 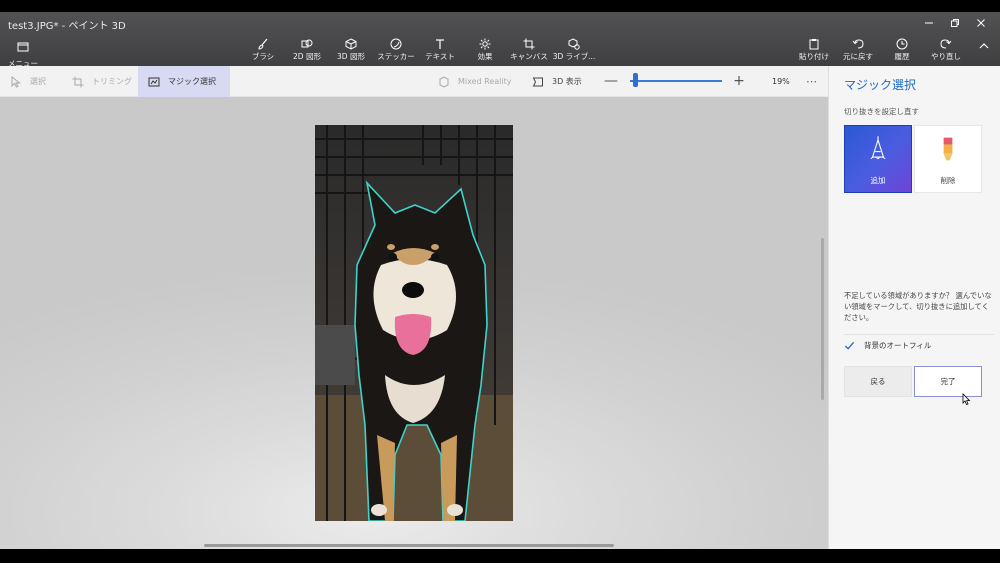 What do you see at coordinates (822, 319) in the screenshot?
I see `vertical-scrollbar` at bounding box center [822, 319].